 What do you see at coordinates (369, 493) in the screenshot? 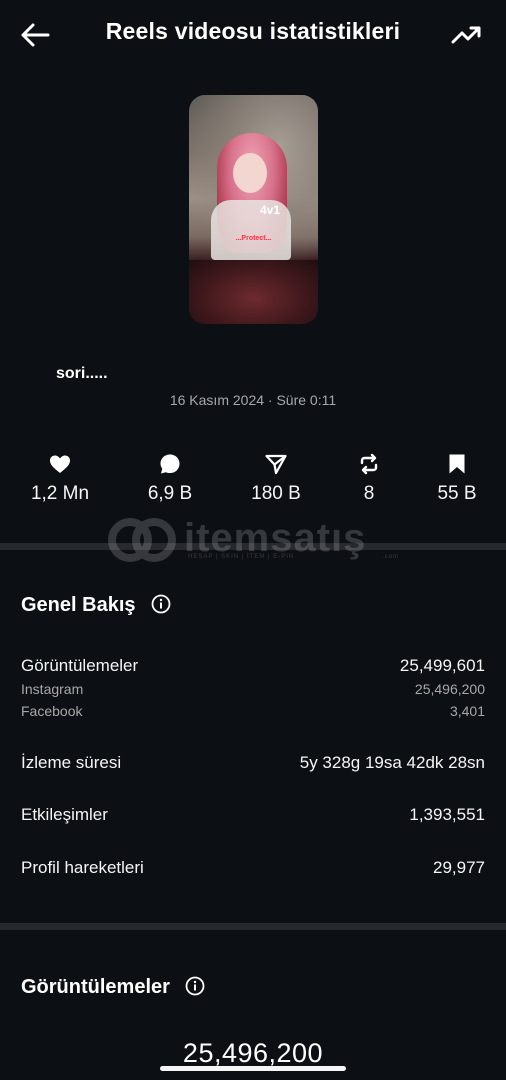
I see `stat-reposts-value: 8` at bounding box center [369, 493].